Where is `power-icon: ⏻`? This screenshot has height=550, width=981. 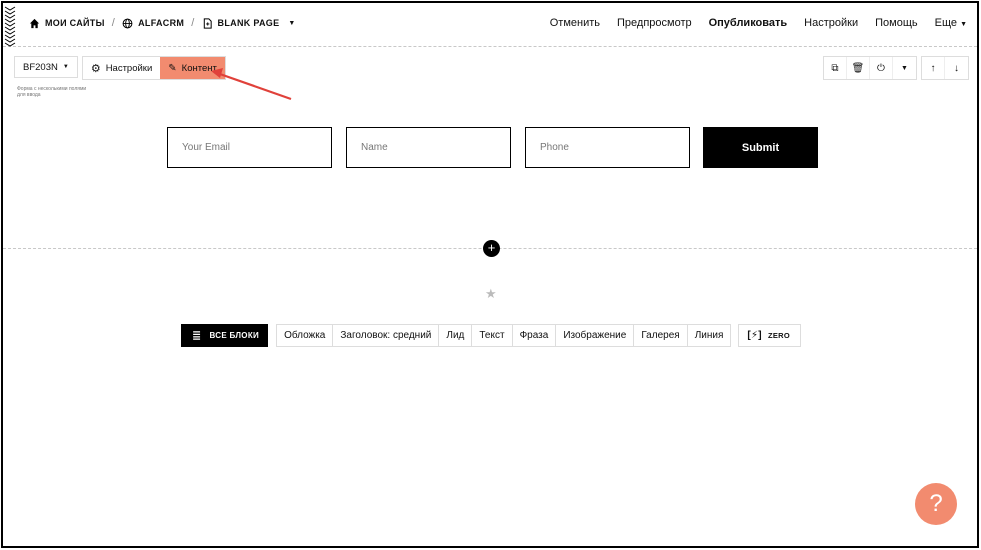 power-icon: ⏻ is located at coordinates (881, 68).